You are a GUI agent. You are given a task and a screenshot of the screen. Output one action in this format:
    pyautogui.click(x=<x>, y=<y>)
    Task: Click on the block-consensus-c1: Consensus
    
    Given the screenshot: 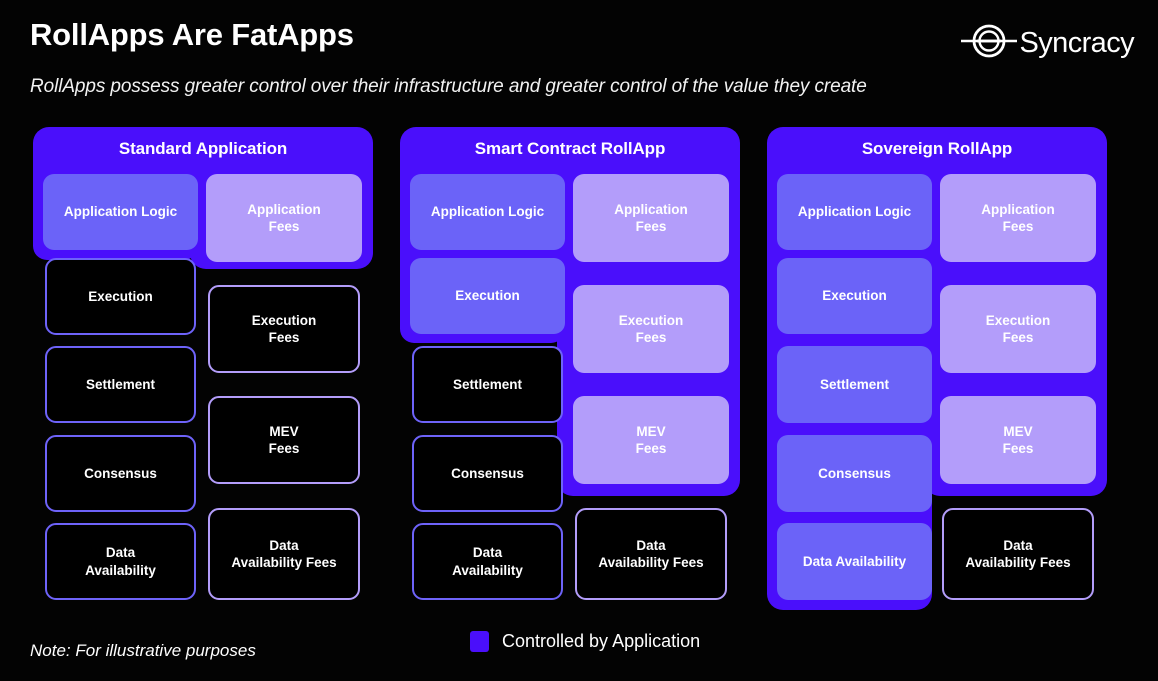 What is the action you would take?
    pyautogui.click(x=120, y=473)
    